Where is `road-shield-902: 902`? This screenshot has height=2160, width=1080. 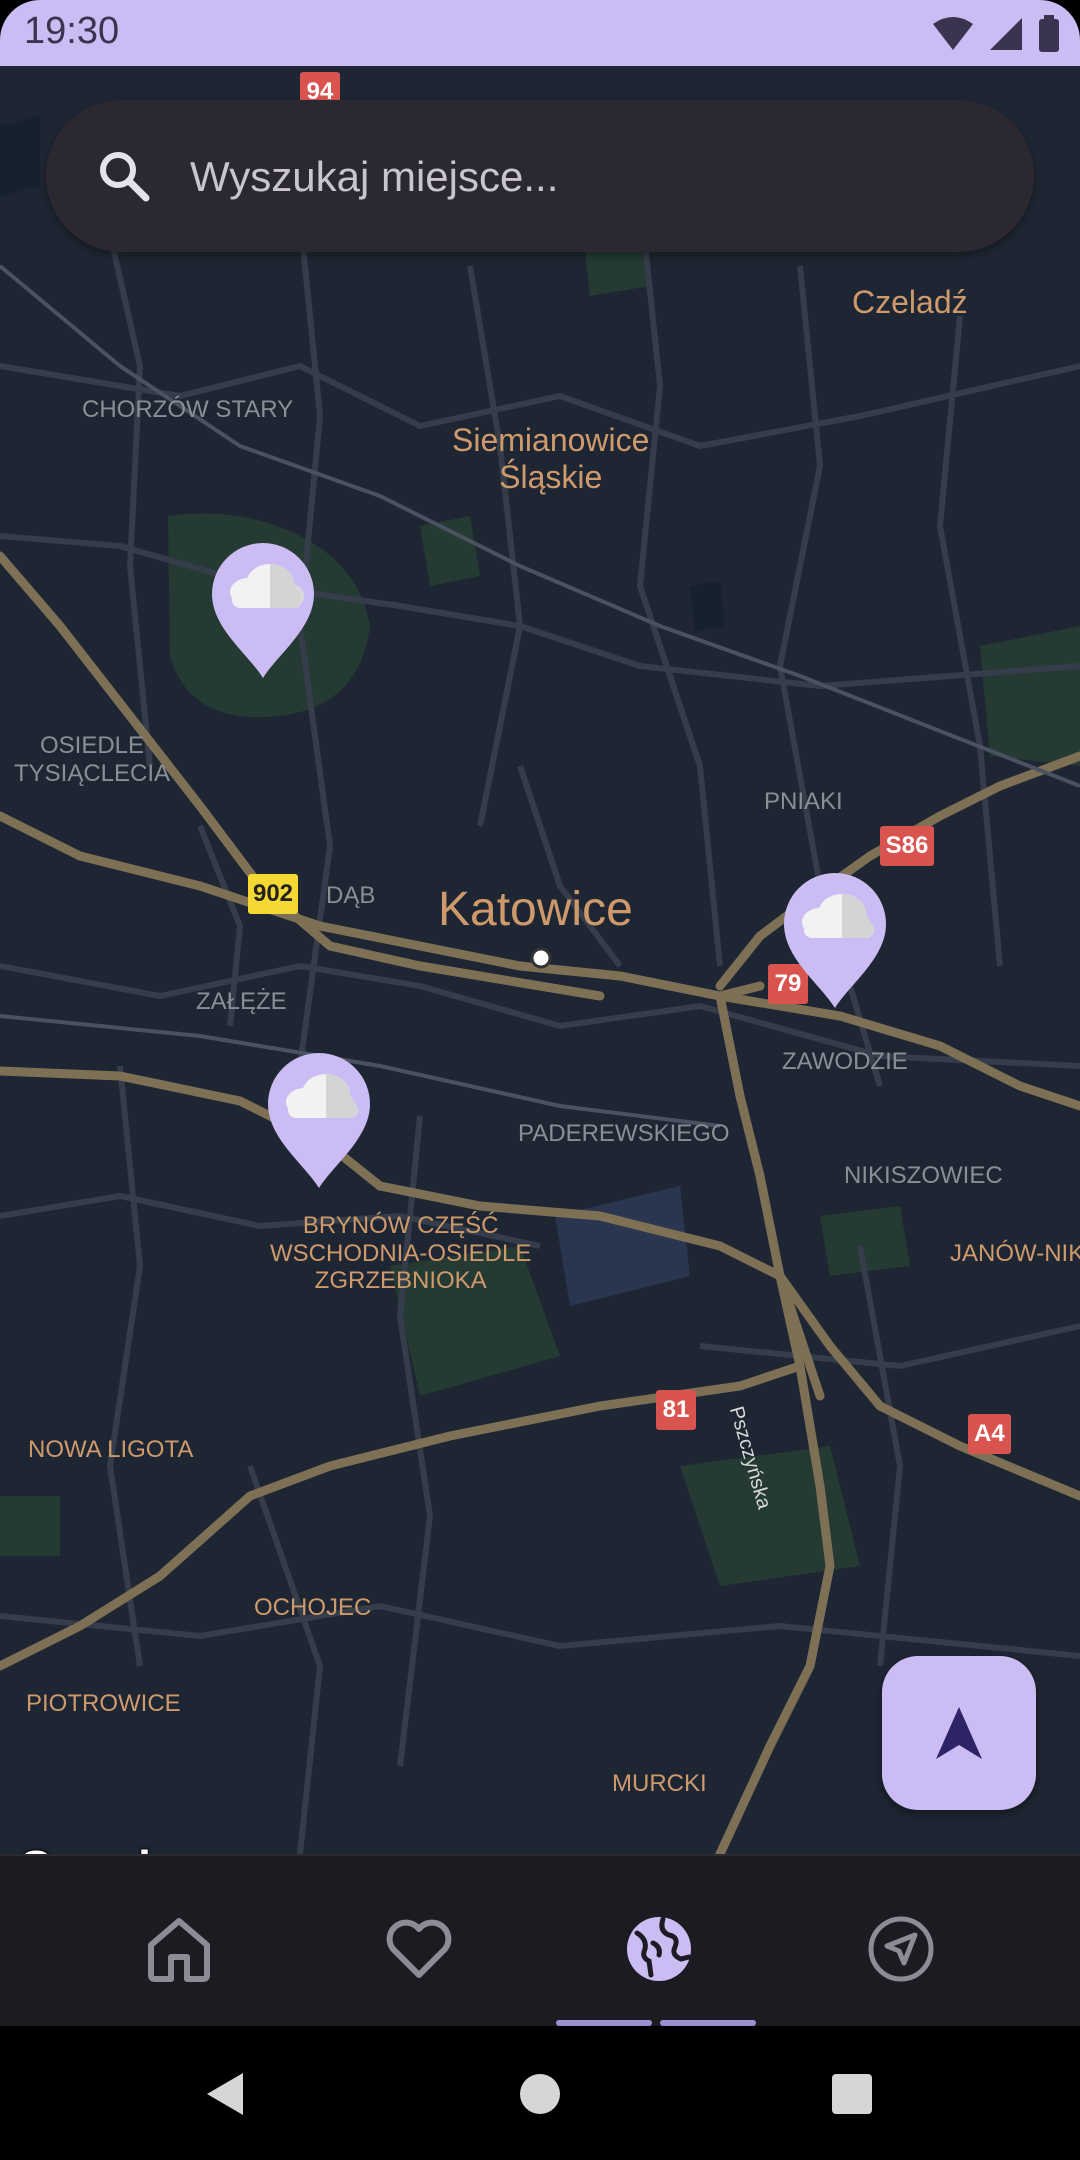
road-shield-902: 902 is located at coordinates (273, 894).